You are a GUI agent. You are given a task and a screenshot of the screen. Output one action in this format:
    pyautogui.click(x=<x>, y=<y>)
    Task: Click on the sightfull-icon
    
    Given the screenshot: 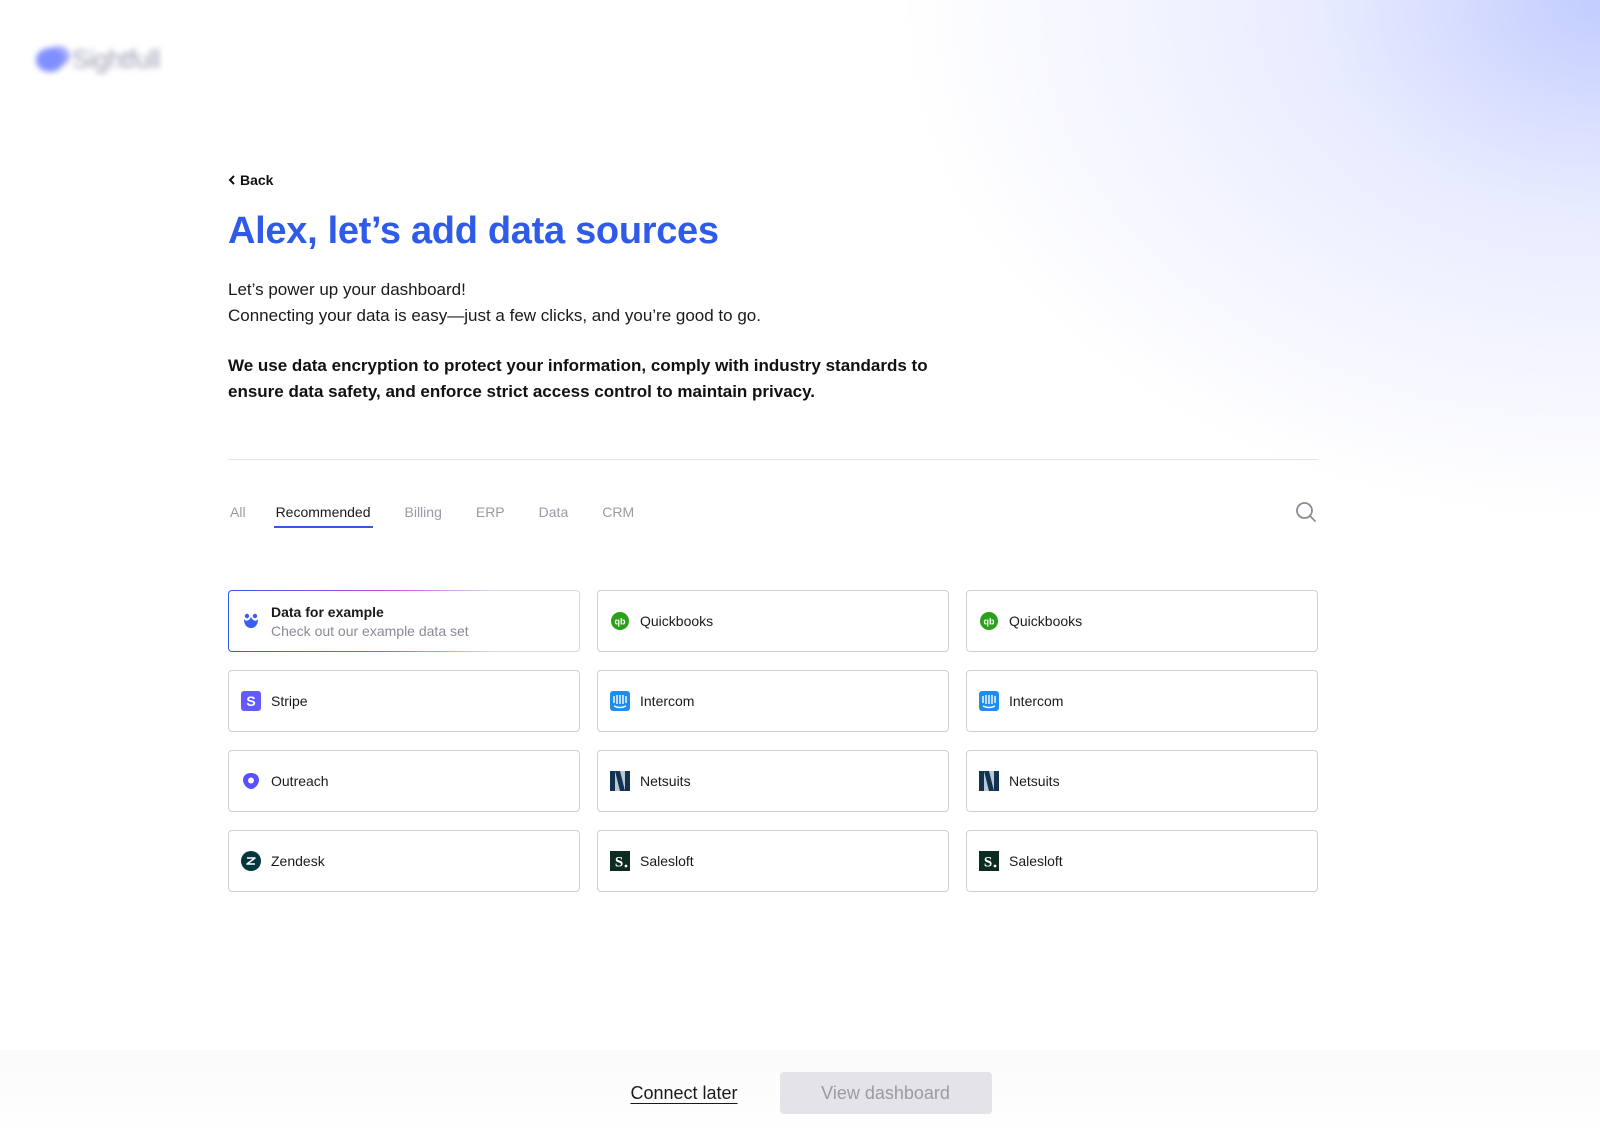 What is the action you would take?
    pyautogui.click(x=251, y=621)
    